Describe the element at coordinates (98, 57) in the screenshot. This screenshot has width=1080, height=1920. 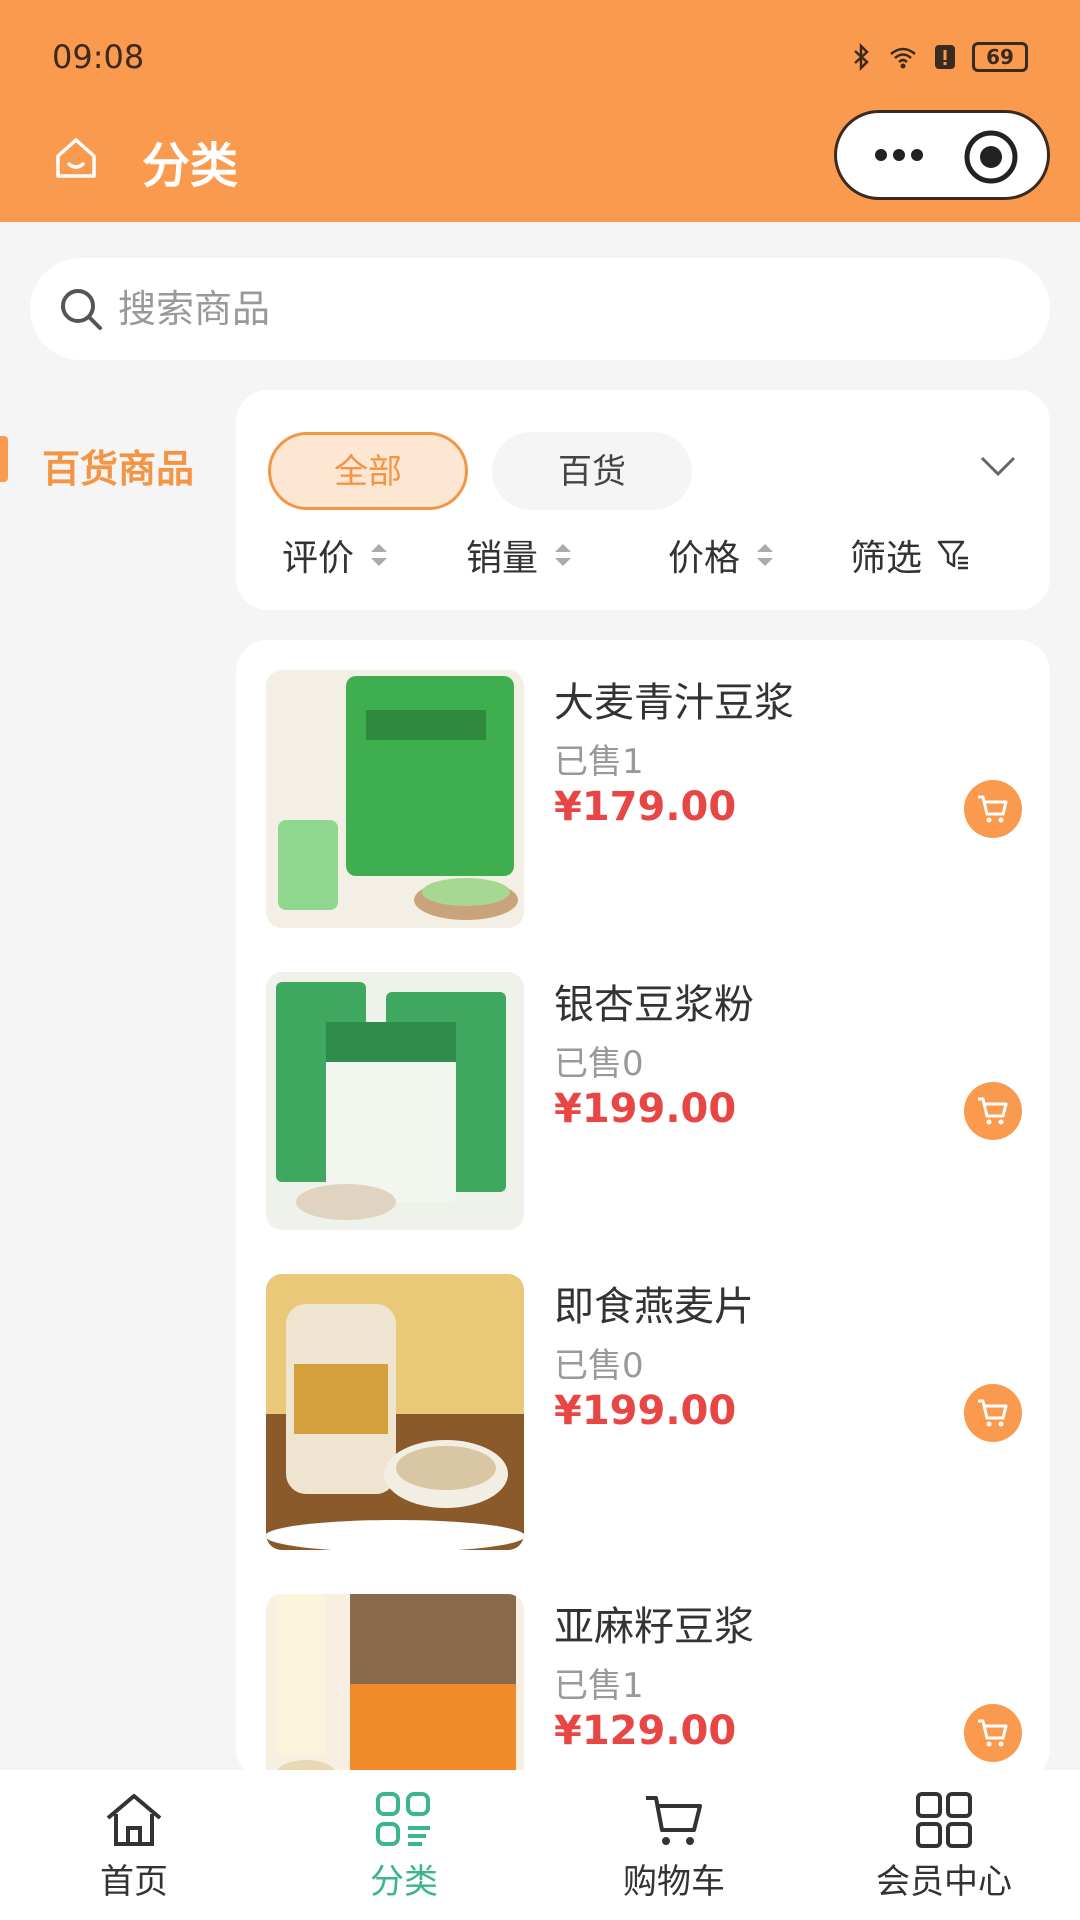
I see `status-time: 09:08` at that location.